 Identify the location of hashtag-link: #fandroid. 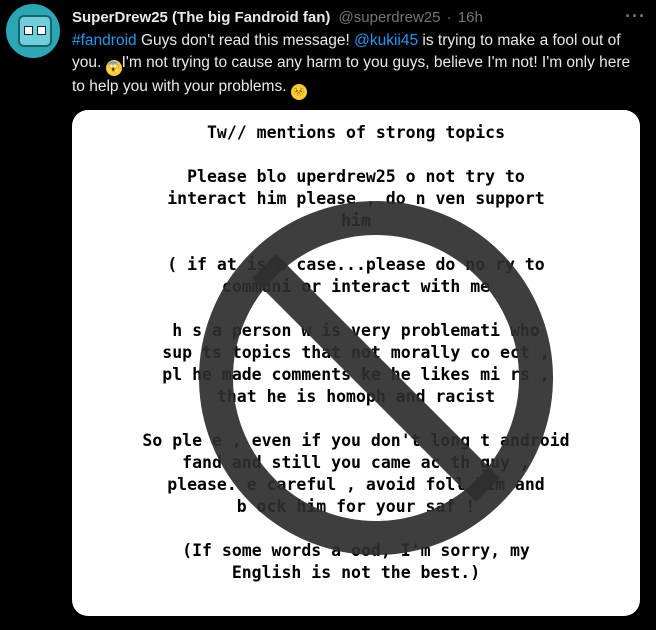
(104, 40).